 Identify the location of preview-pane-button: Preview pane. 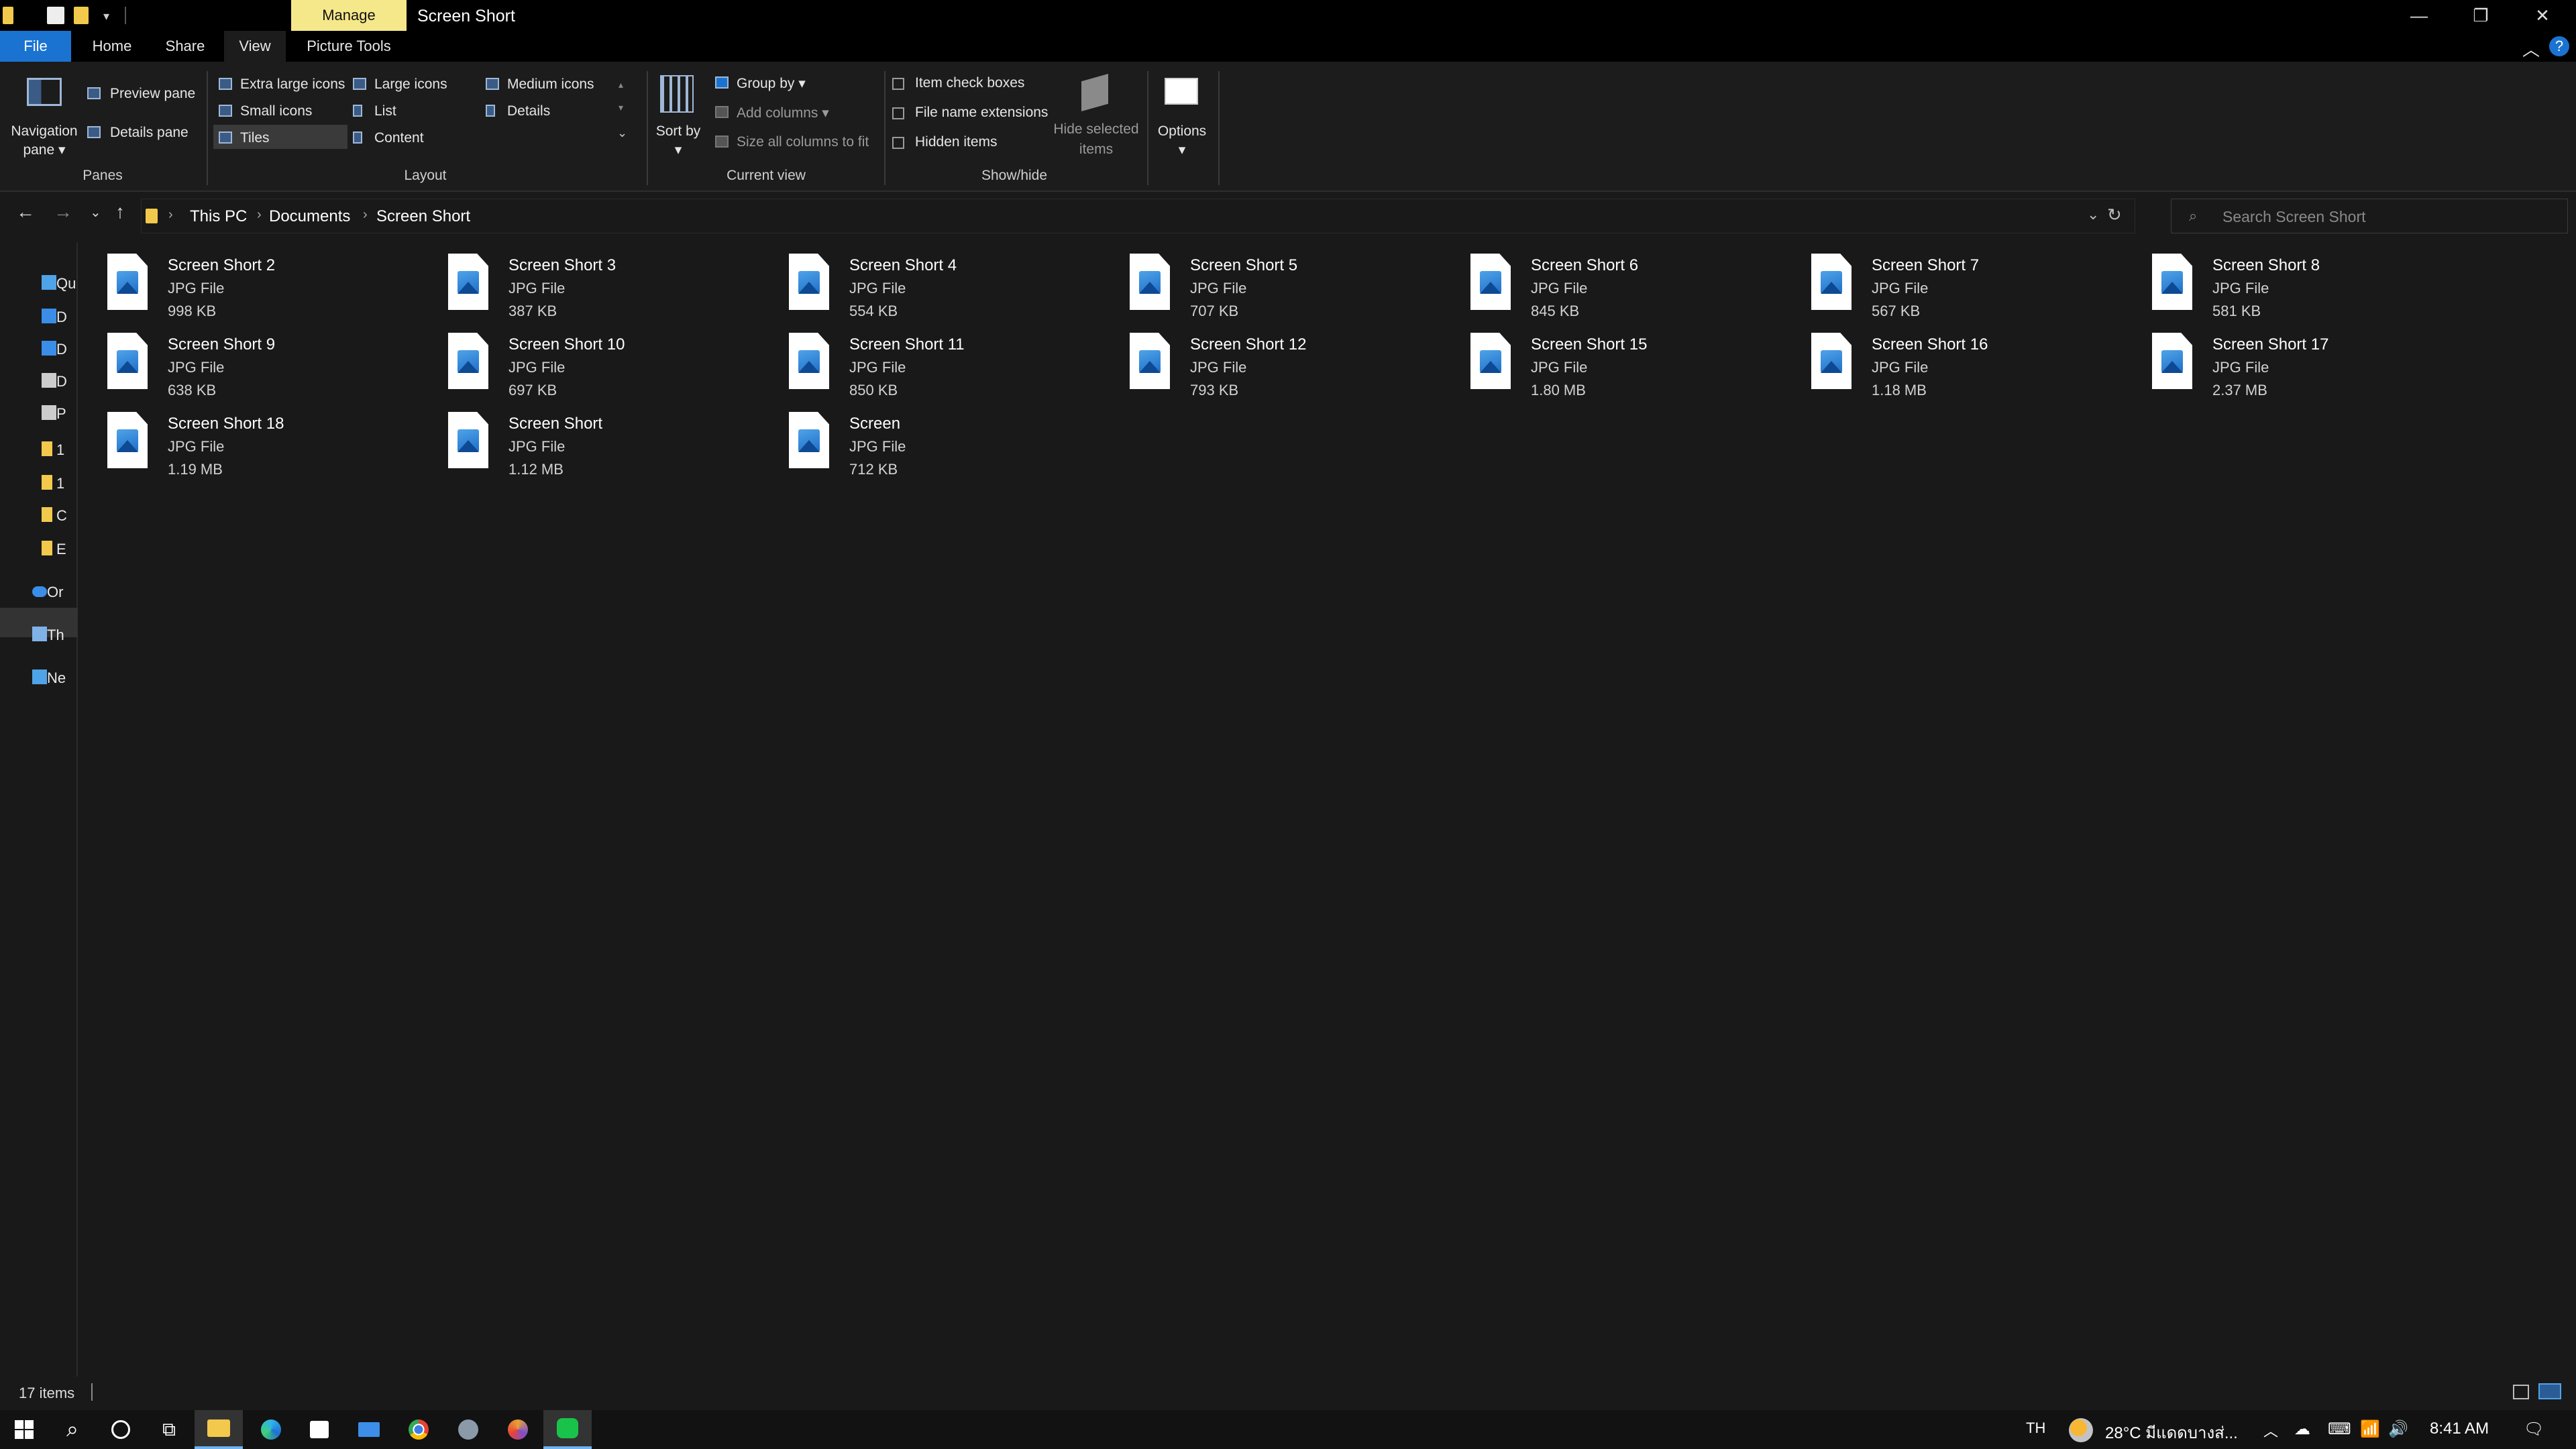
(152, 94).